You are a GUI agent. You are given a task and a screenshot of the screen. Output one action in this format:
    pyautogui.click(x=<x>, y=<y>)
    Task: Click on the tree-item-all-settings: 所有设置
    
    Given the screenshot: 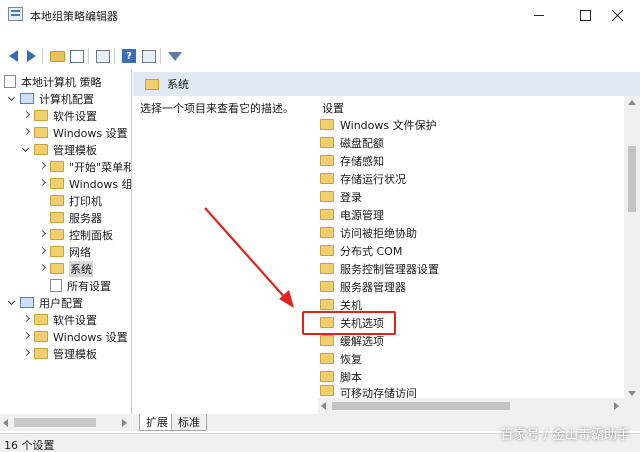 What is the action you would take?
    pyautogui.click(x=80, y=285)
    